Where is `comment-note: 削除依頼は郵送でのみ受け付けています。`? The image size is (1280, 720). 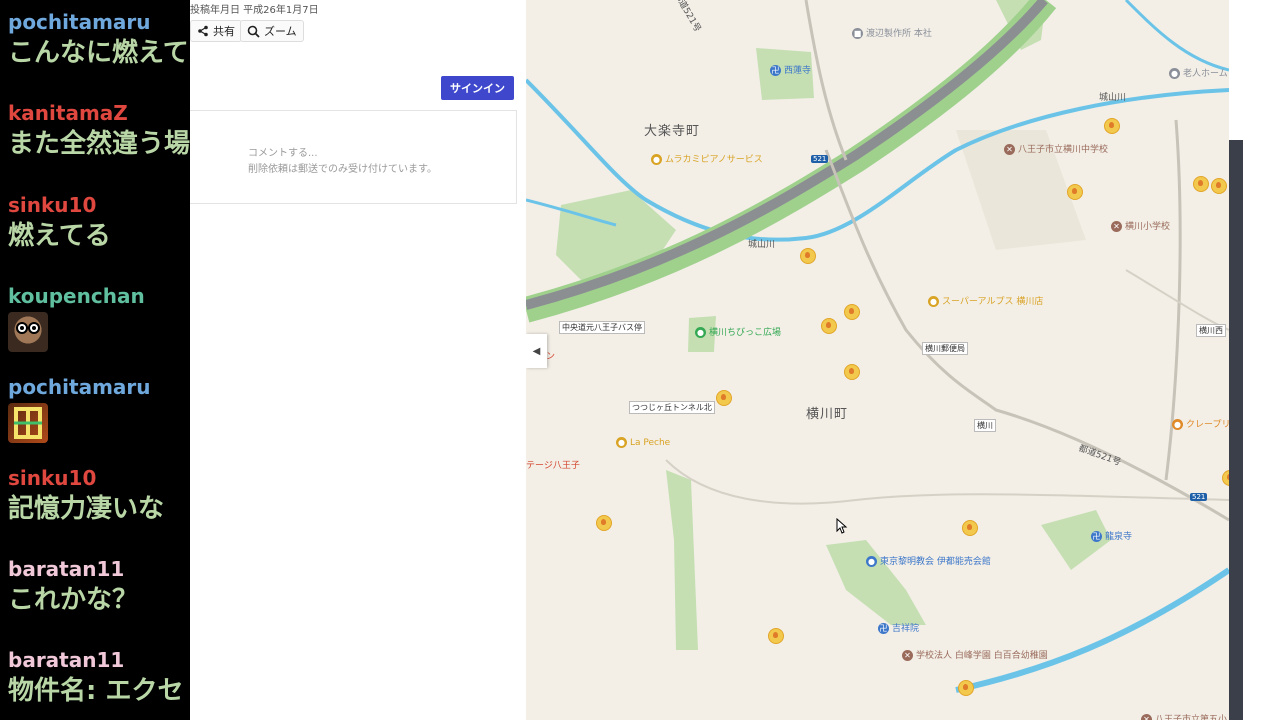
comment-note: 削除依頼は郵送でのみ受け付けています。 is located at coordinates (342, 169).